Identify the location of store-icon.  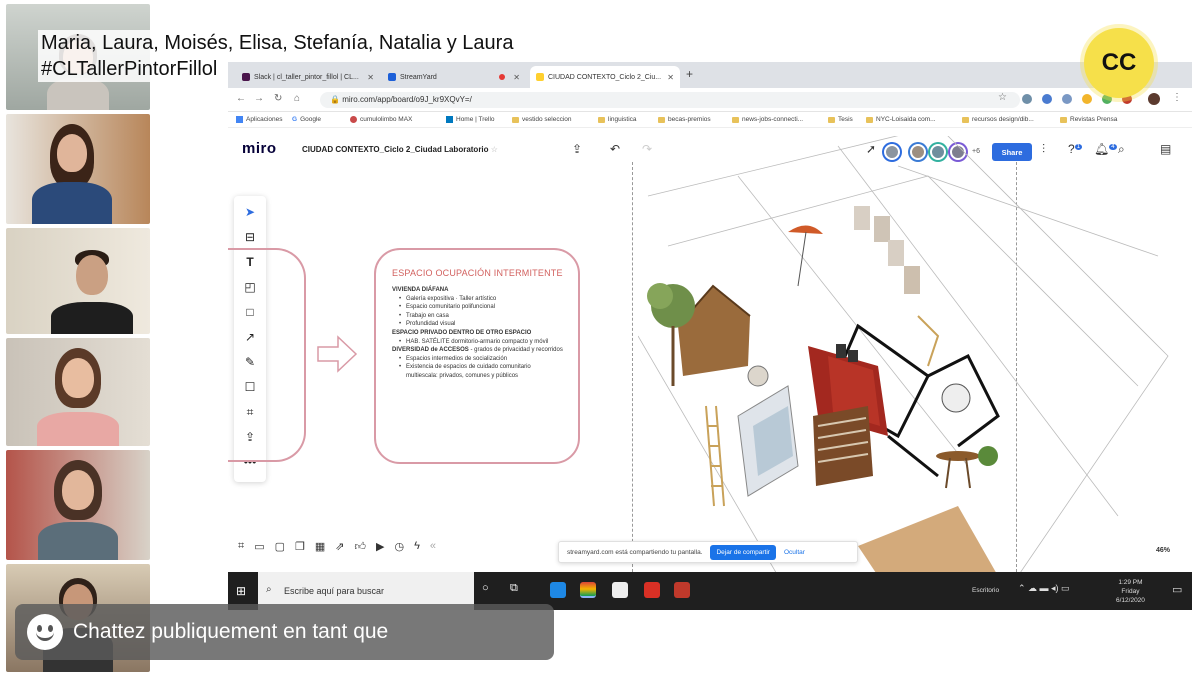
(620, 590).